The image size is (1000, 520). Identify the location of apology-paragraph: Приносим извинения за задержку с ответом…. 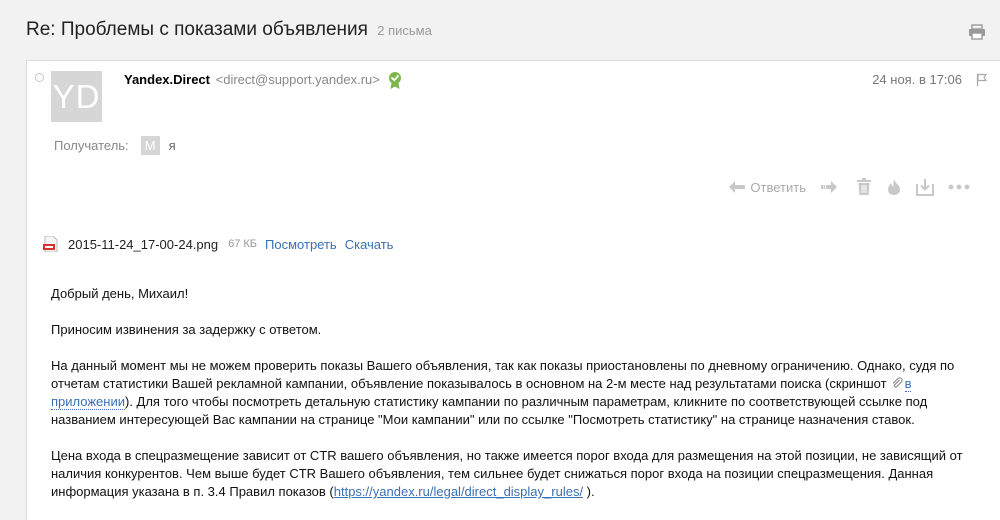
(186, 329).